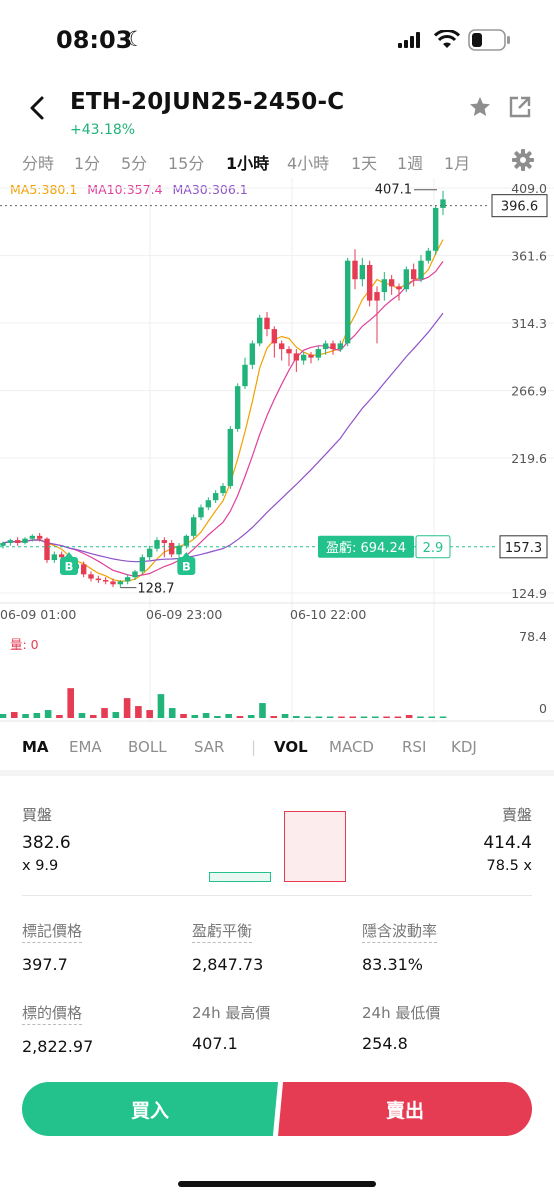  I want to click on tab-timeframe: 5分, so click(134, 162).